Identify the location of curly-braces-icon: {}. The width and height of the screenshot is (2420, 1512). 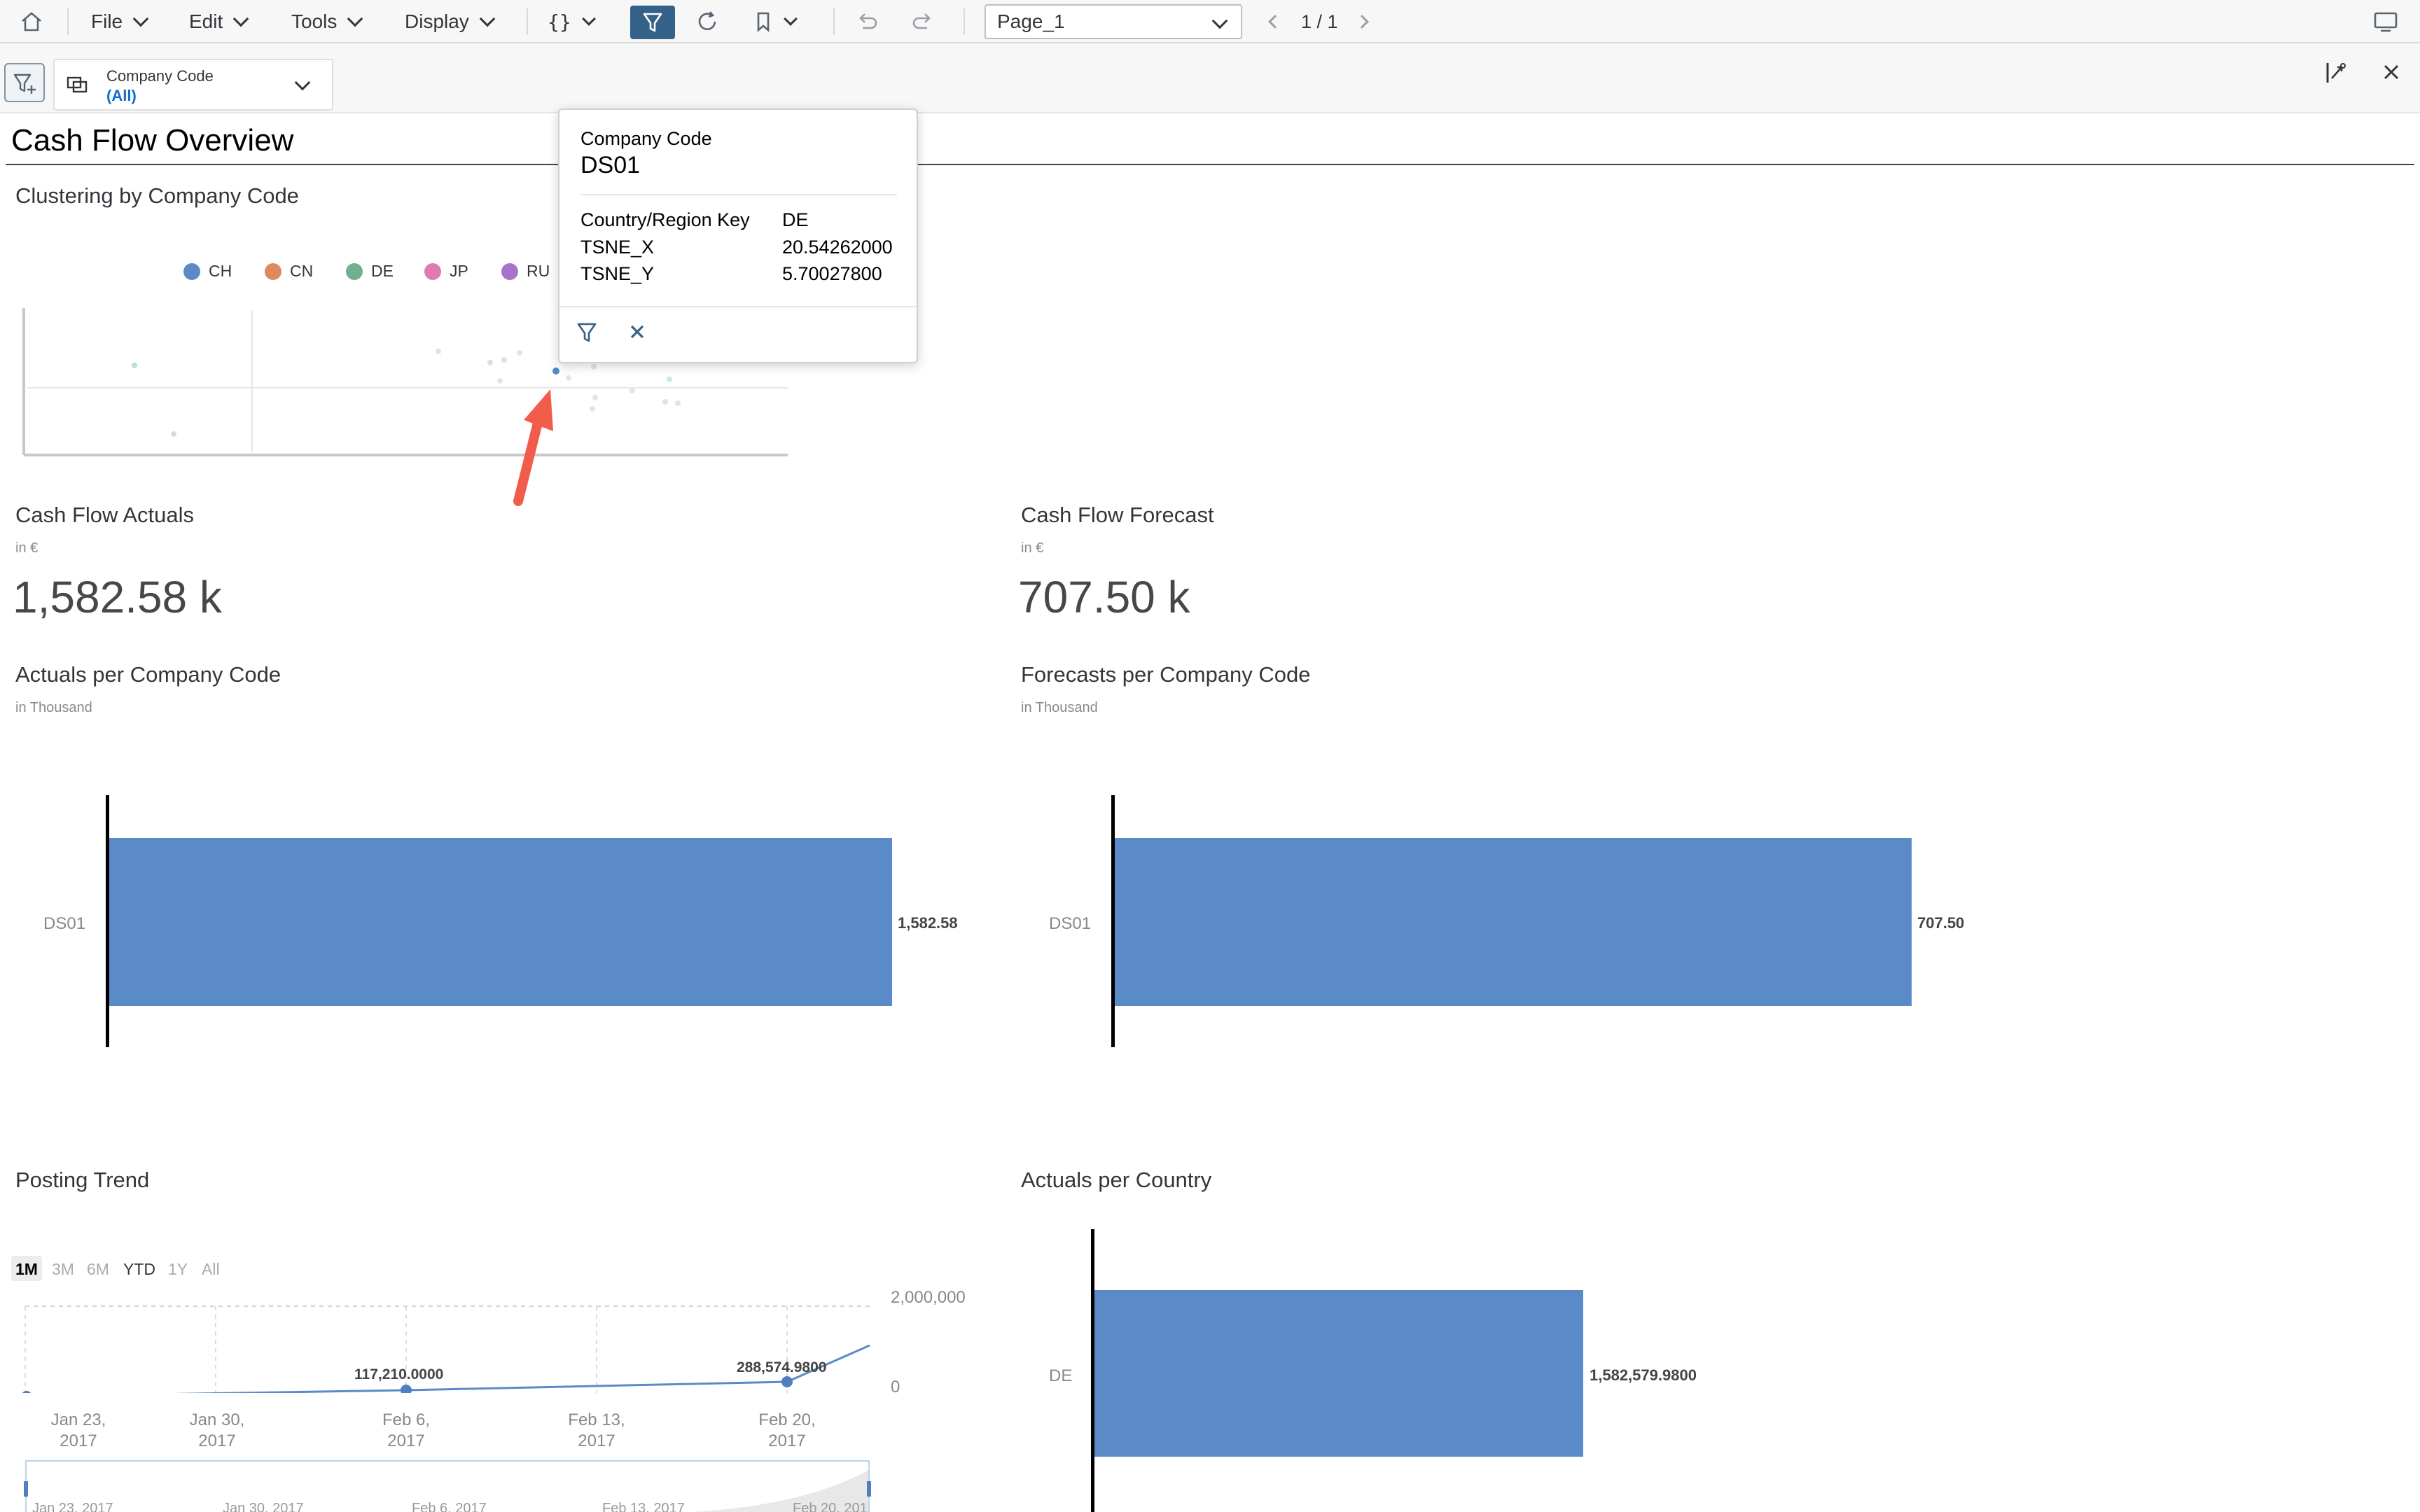
(559, 22).